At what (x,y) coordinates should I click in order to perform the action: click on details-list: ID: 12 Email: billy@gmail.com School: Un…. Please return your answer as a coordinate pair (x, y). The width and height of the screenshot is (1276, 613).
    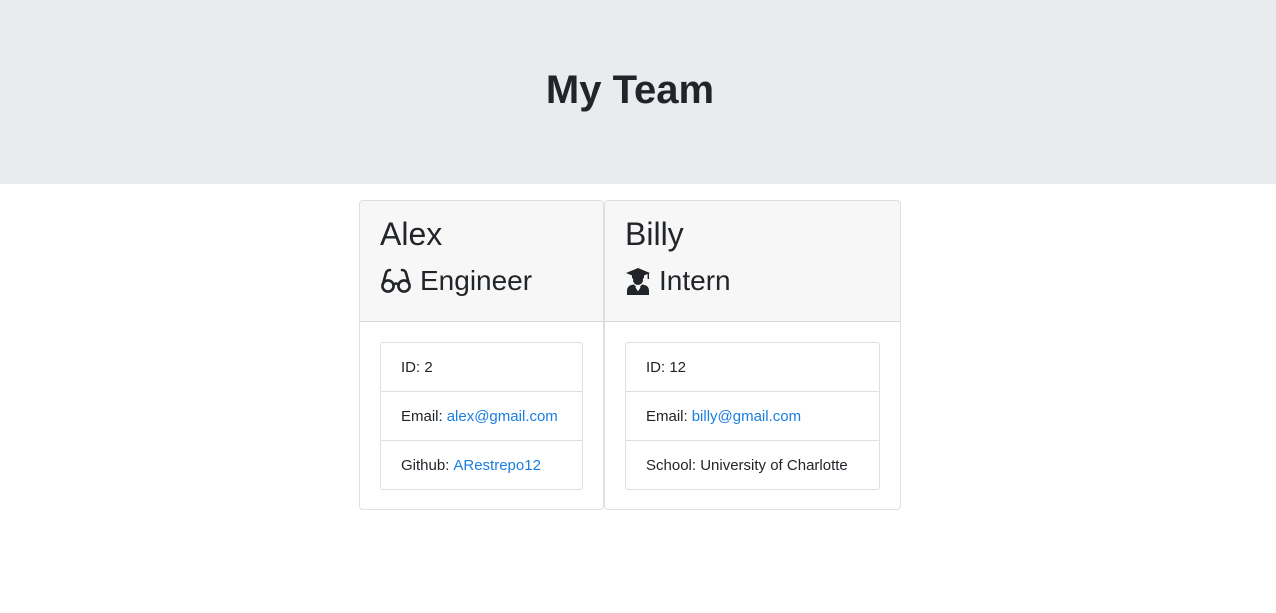
    Looking at the image, I should click on (752, 416).